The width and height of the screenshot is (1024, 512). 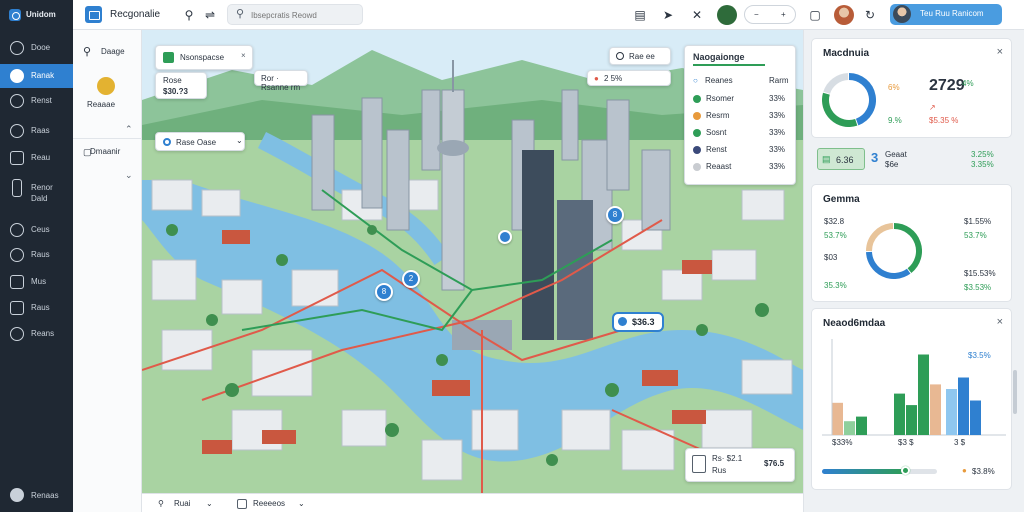 What do you see at coordinates (17, 101) in the screenshot?
I see `clock-icon` at bounding box center [17, 101].